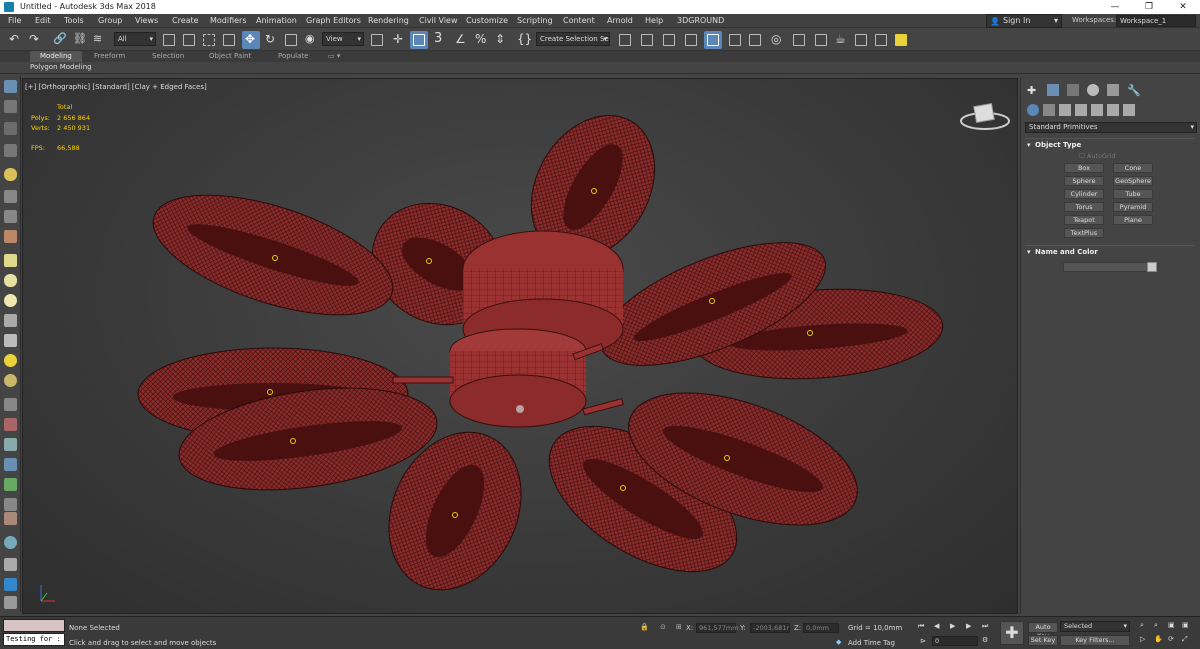 Image resolution: width=1200 pixels, height=649 pixels. Describe the element at coordinates (10, 196) in the screenshot. I see `camera-icon` at that location.